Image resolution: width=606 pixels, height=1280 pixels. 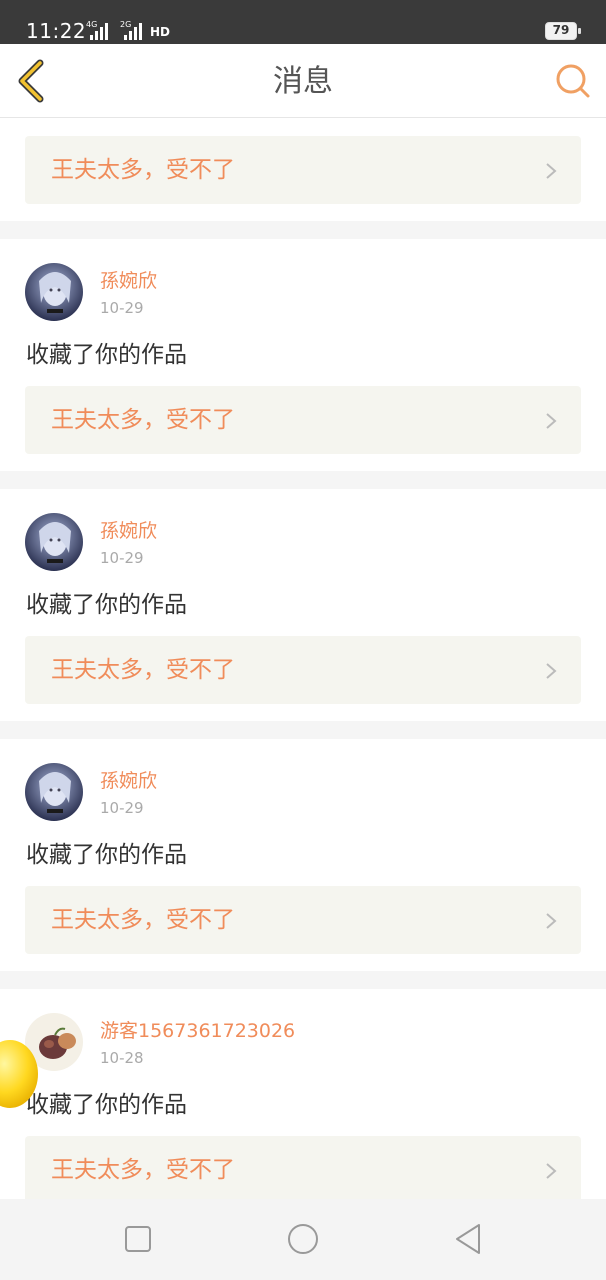 I want to click on triangle-back-icon, so click(x=468, y=1239).